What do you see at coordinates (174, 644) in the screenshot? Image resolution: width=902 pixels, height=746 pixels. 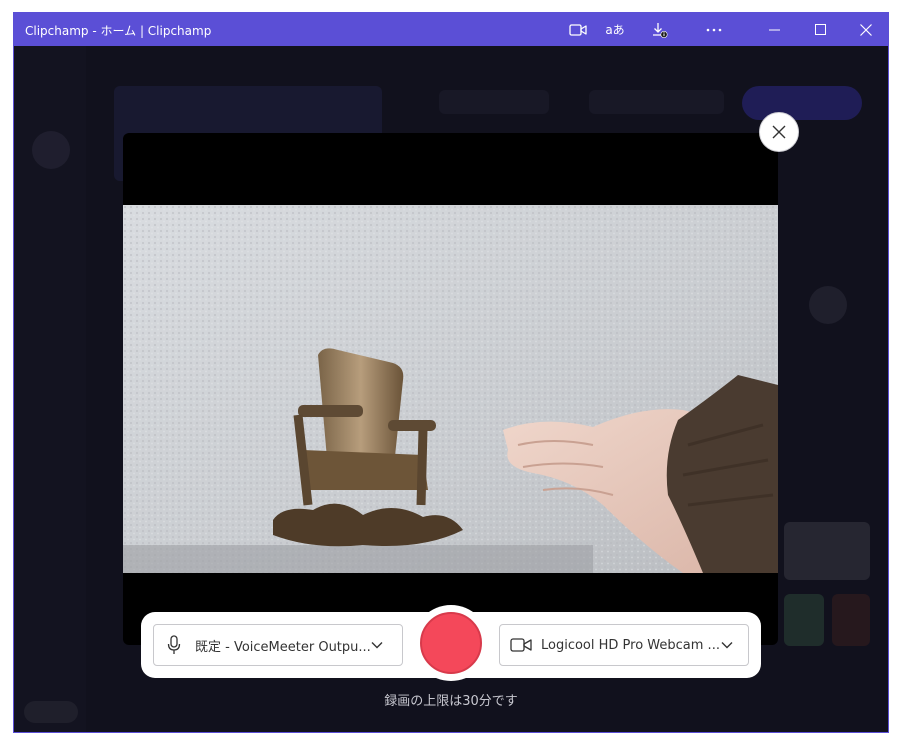 I see `microphone-icon` at bounding box center [174, 644].